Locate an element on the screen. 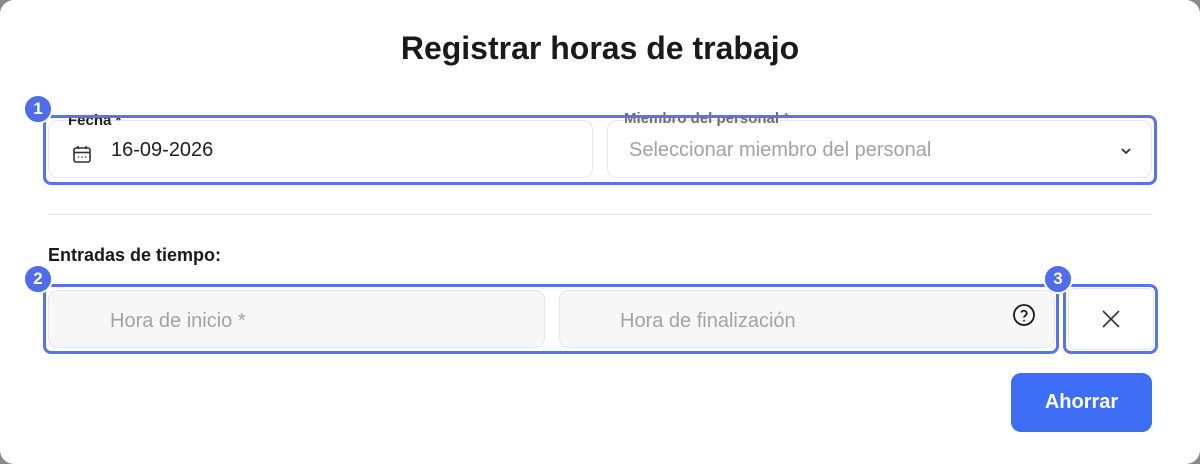  end-time-placeholder: Hora de finalización is located at coordinates (708, 321).